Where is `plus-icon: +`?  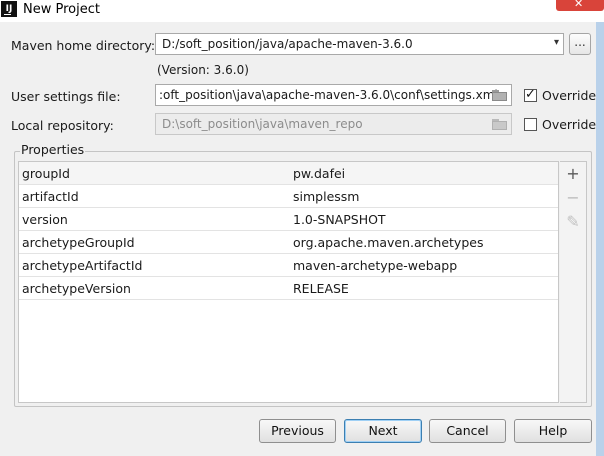
plus-icon: + is located at coordinates (573, 174).